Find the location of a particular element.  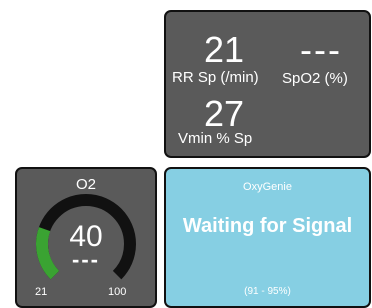

vmin-value: 27 is located at coordinates (224, 113).